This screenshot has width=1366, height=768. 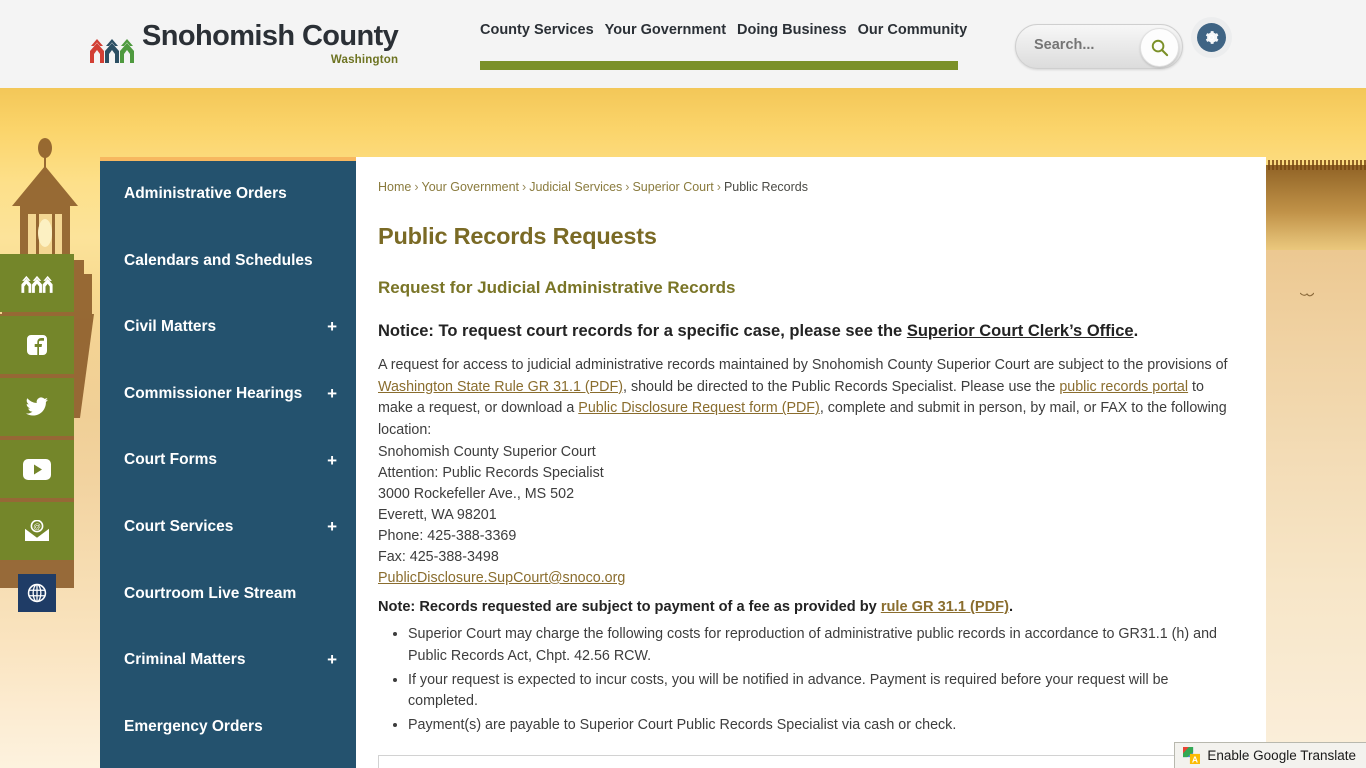 I want to click on social-home-logo-button, so click(x=37, y=283).